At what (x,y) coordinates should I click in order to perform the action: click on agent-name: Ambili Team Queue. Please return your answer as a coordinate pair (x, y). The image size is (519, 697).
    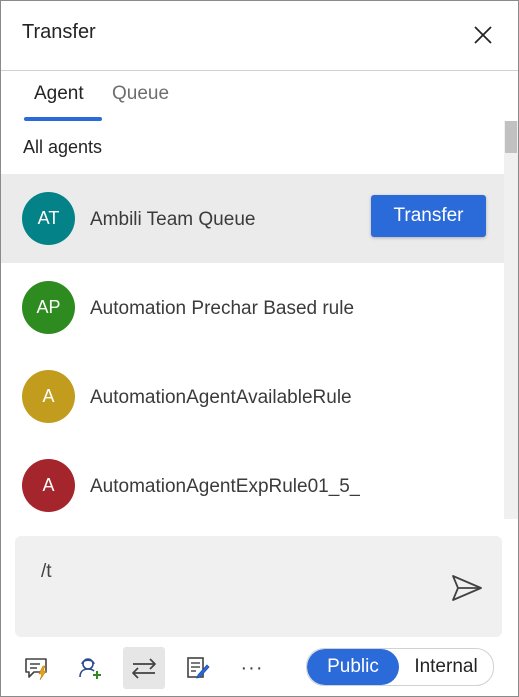
    Looking at the image, I should click on (173, 219).